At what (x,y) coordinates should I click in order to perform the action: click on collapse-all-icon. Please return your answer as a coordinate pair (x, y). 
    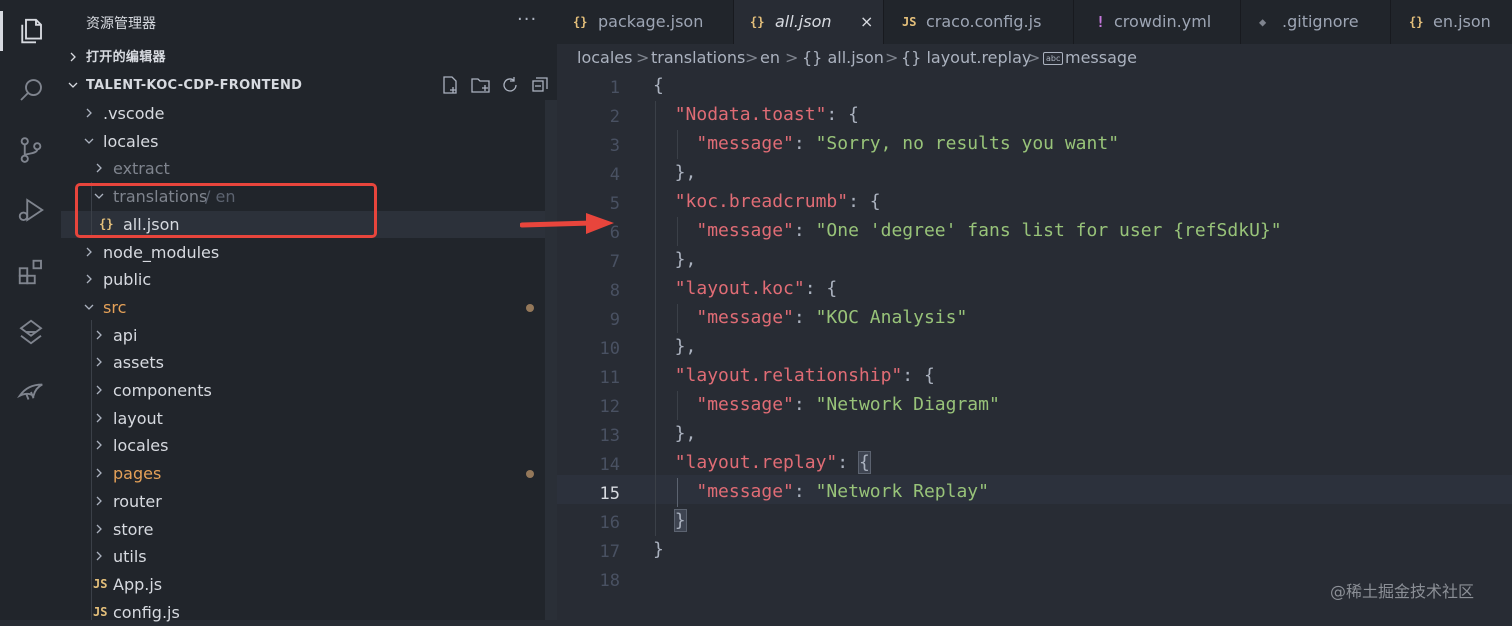
    Looking at the image, I should click on (540, 85).